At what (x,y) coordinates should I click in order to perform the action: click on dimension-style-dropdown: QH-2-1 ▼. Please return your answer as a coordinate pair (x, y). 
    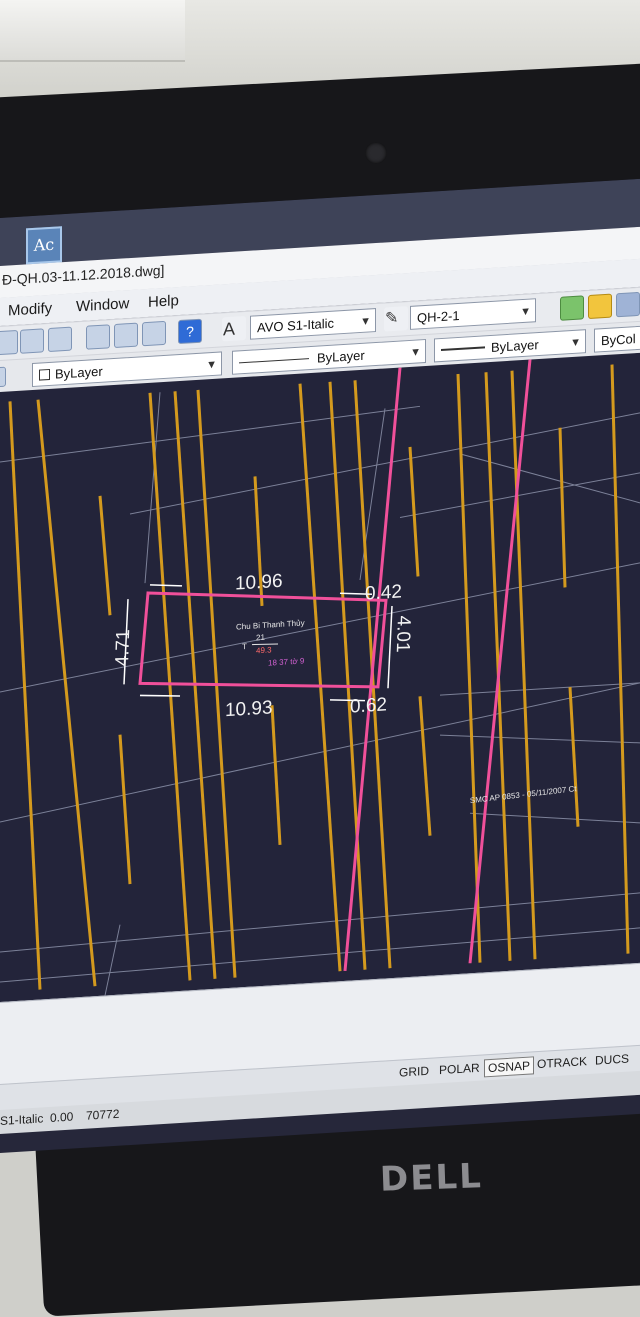
    Looking at the image, I should click on (473, 314).